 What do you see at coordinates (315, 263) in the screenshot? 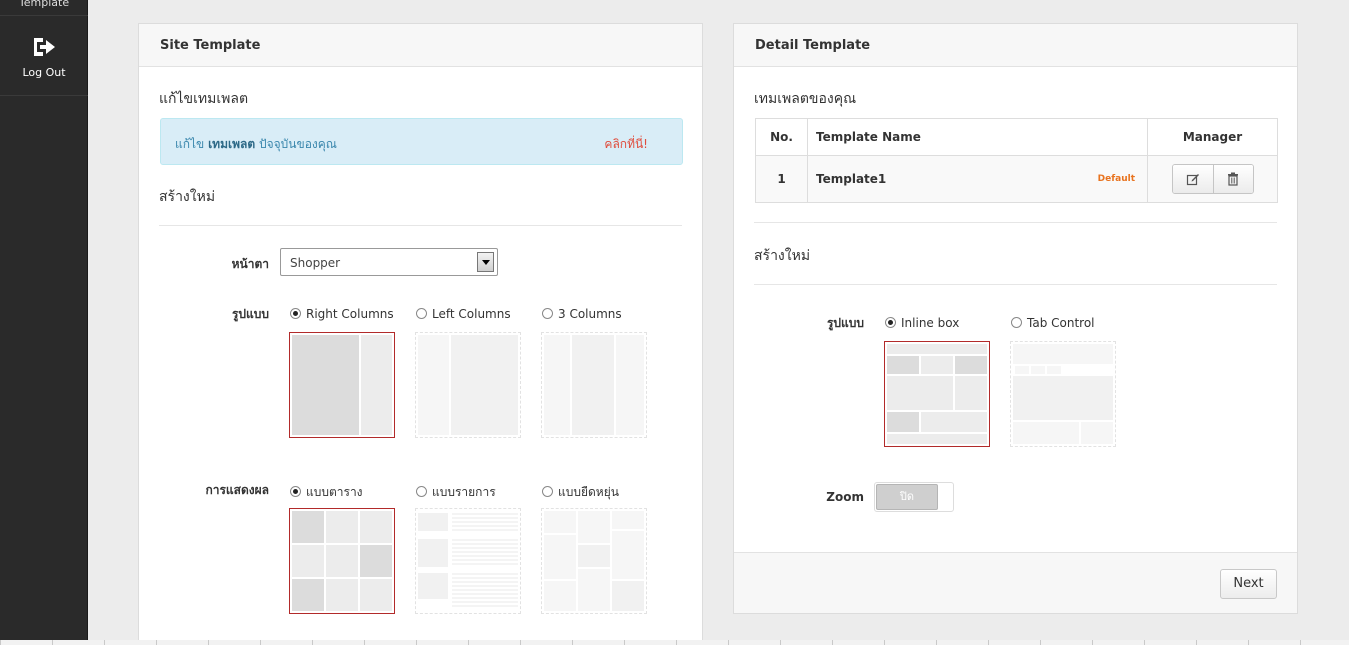
I see `theme-select-value: Shopper` at bounding box center [315, 263].